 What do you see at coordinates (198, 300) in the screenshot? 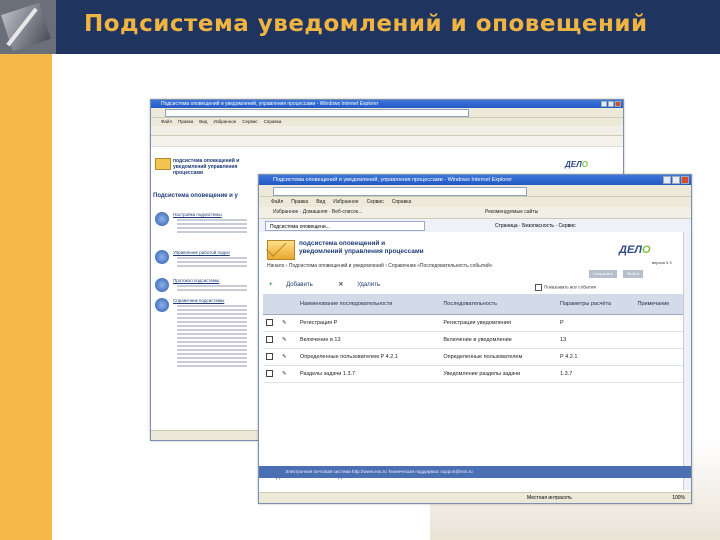
I see `list-item-label: Справочник подсистемы` at bounding box center [198, 300].